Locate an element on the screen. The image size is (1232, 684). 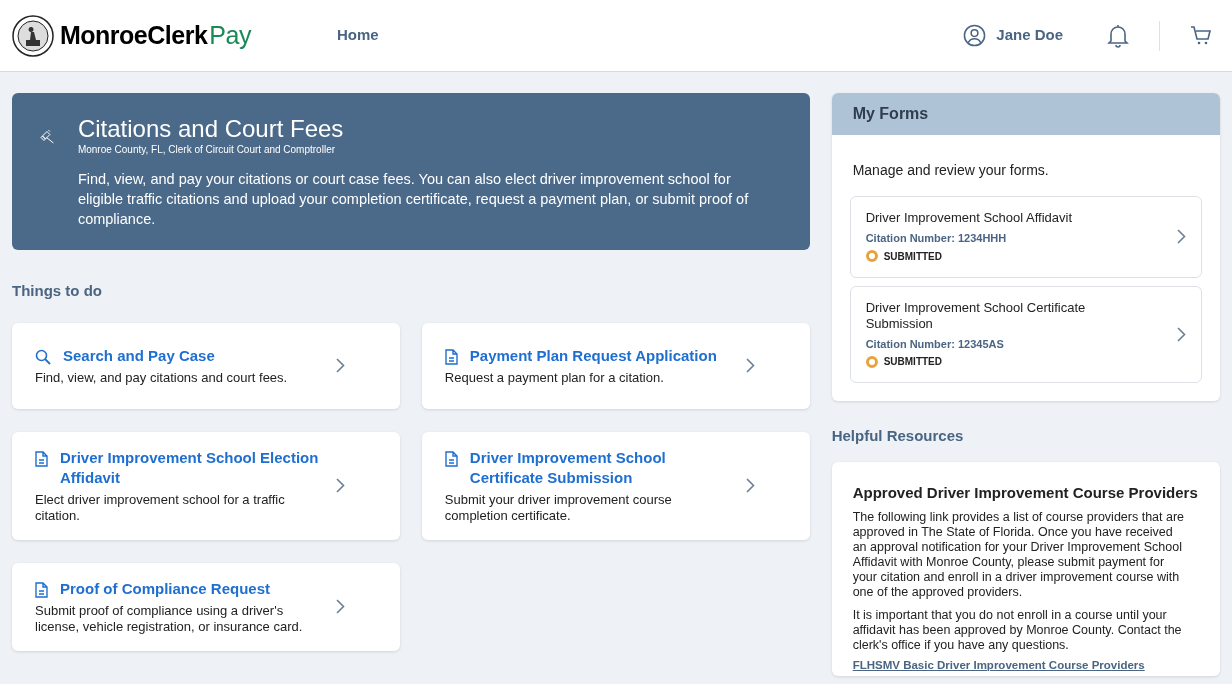
citation-number: Citation Number: 1234HHH is located at coordinates (936, 238).